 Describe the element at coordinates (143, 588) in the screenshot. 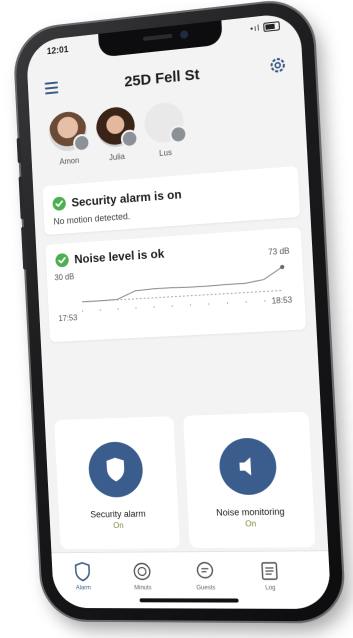

I see `tab-label: Minuts` at that location.